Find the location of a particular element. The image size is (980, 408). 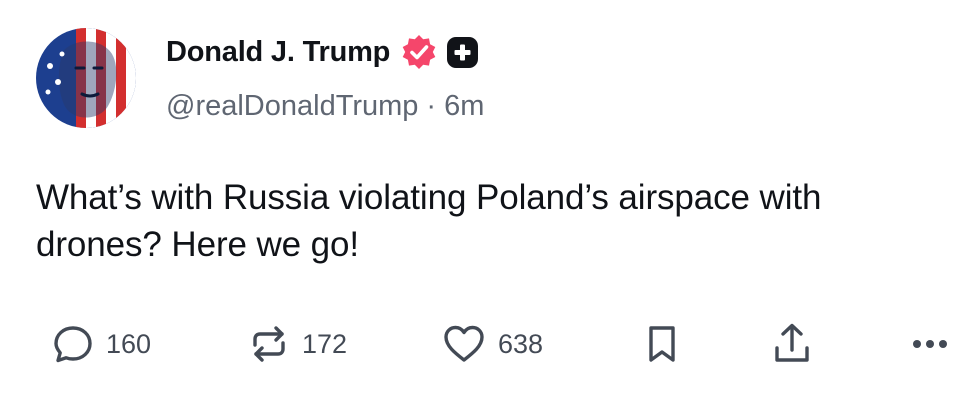

reply-count: 160 is located at coordinates (129, 343).